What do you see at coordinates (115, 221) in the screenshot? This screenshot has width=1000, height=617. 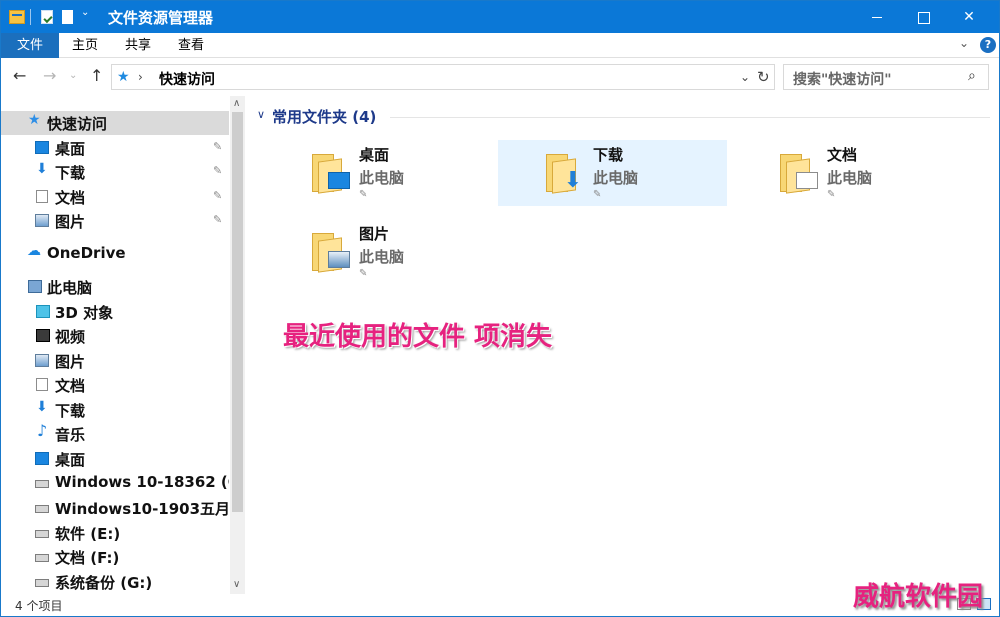 I see `nav-item-pictures: 图片 ✎` at bounding box center [115, 221].